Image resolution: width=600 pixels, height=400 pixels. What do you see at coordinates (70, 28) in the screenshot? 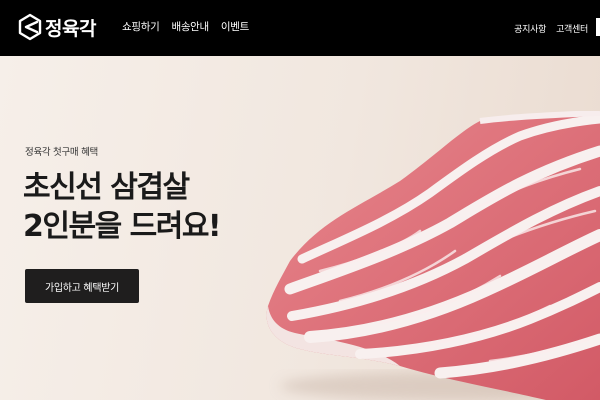
I see `logo-text: 정육각` at bounding box center [70, 28].